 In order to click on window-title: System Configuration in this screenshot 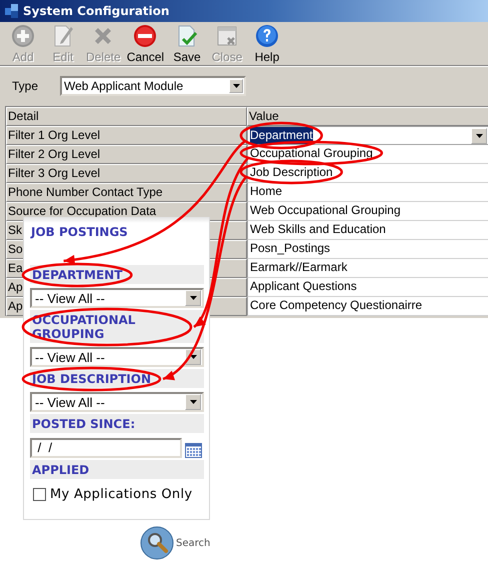, I will do `click(96, 11)`.